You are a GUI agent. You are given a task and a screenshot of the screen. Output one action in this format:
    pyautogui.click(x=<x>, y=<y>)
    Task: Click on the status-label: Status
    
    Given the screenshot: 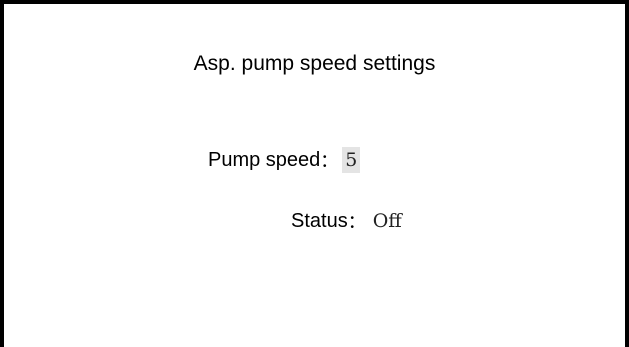 What is the action you would take?
    pyautogui.click(x=319, y=220)
    